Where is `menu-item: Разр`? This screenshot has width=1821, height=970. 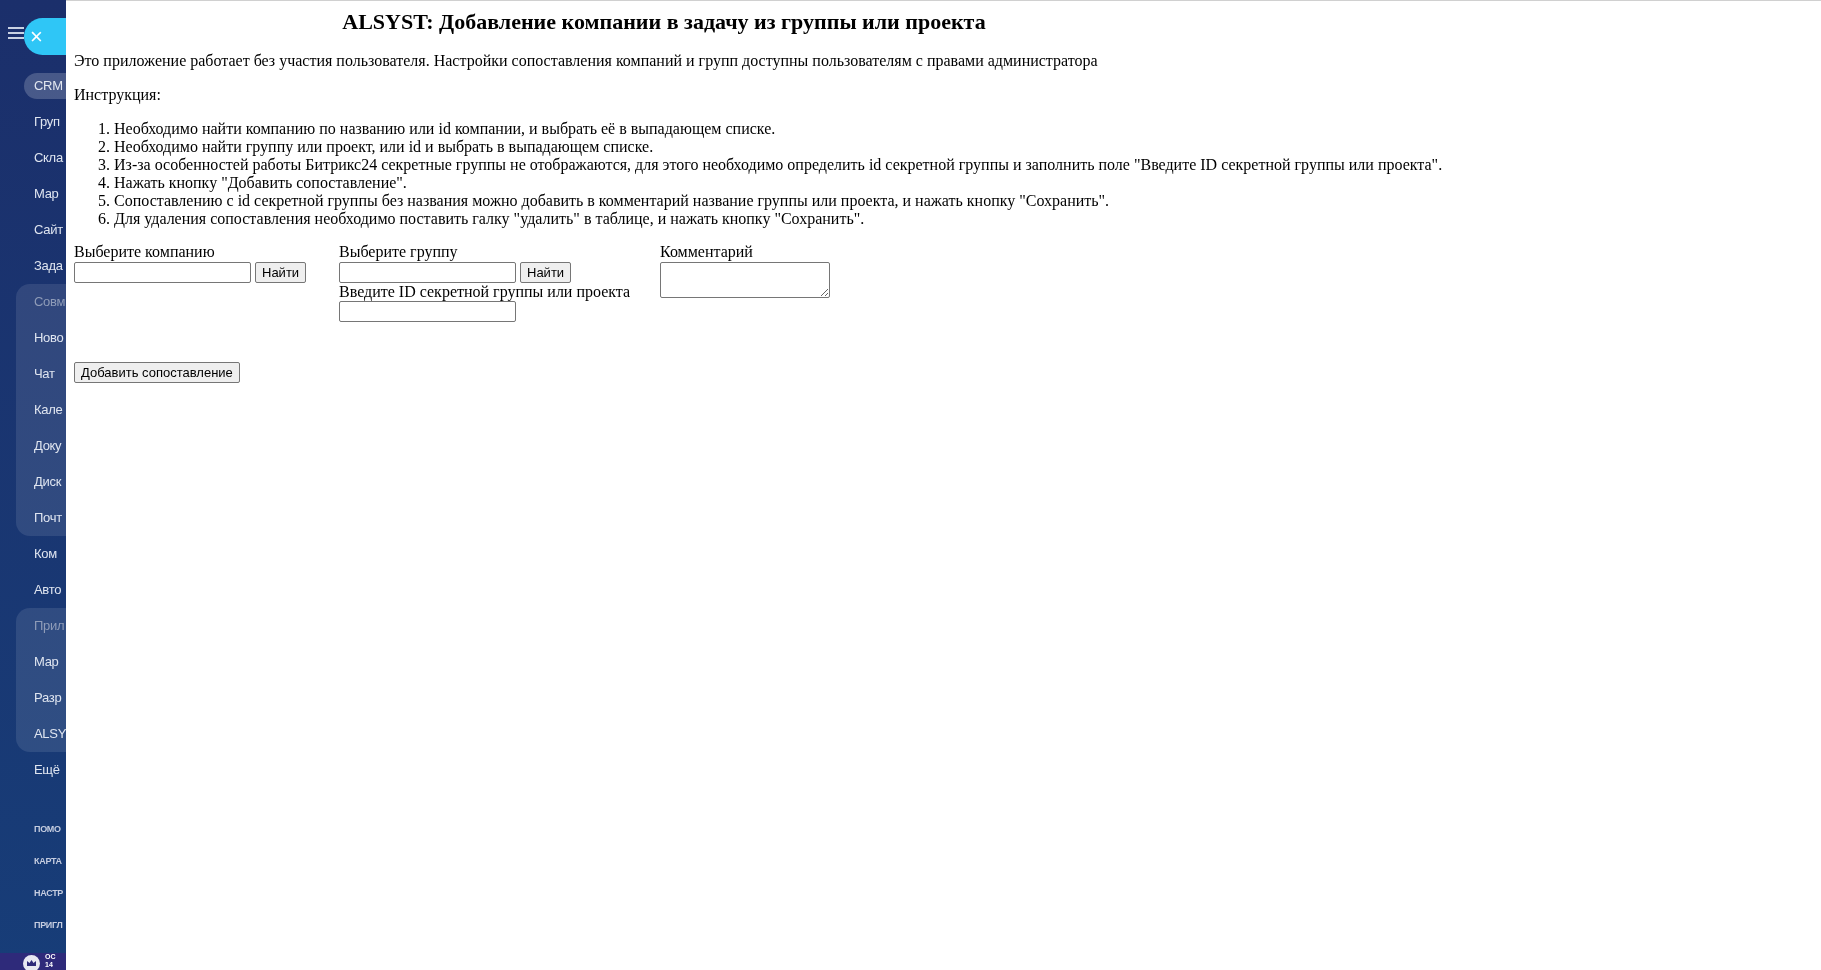
menu-item: Разр is located at coordinates (45, 698).